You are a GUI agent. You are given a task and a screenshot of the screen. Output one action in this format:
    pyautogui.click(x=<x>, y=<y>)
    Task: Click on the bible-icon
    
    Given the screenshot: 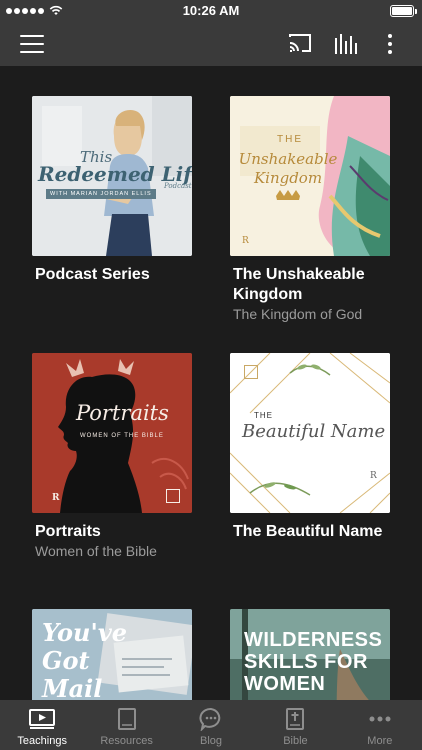 What is the action you would take?
    pyautogui.click(x=295, y=719)
    